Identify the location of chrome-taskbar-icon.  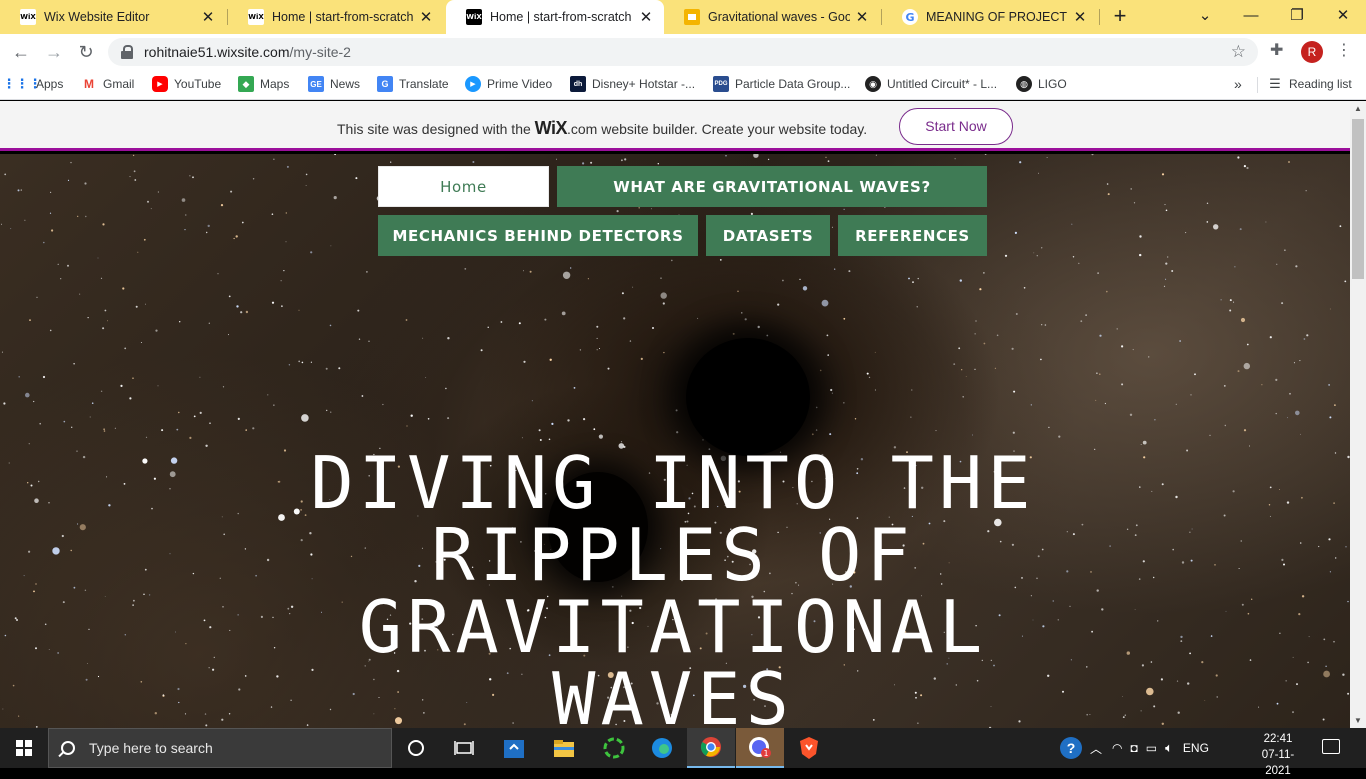
(711, 748).